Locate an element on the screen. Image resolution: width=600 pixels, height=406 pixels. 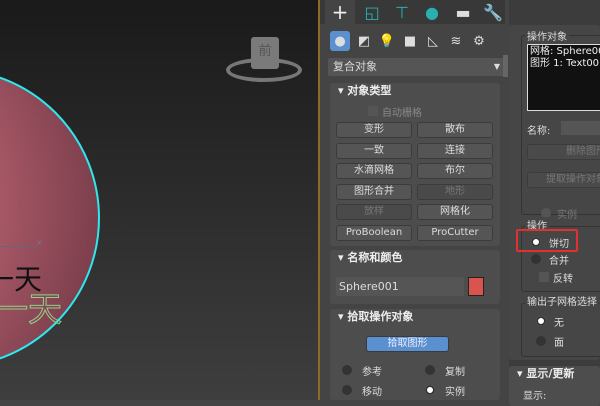
tab-hierarchy: ⊤ is located at coordinates (402, 12).